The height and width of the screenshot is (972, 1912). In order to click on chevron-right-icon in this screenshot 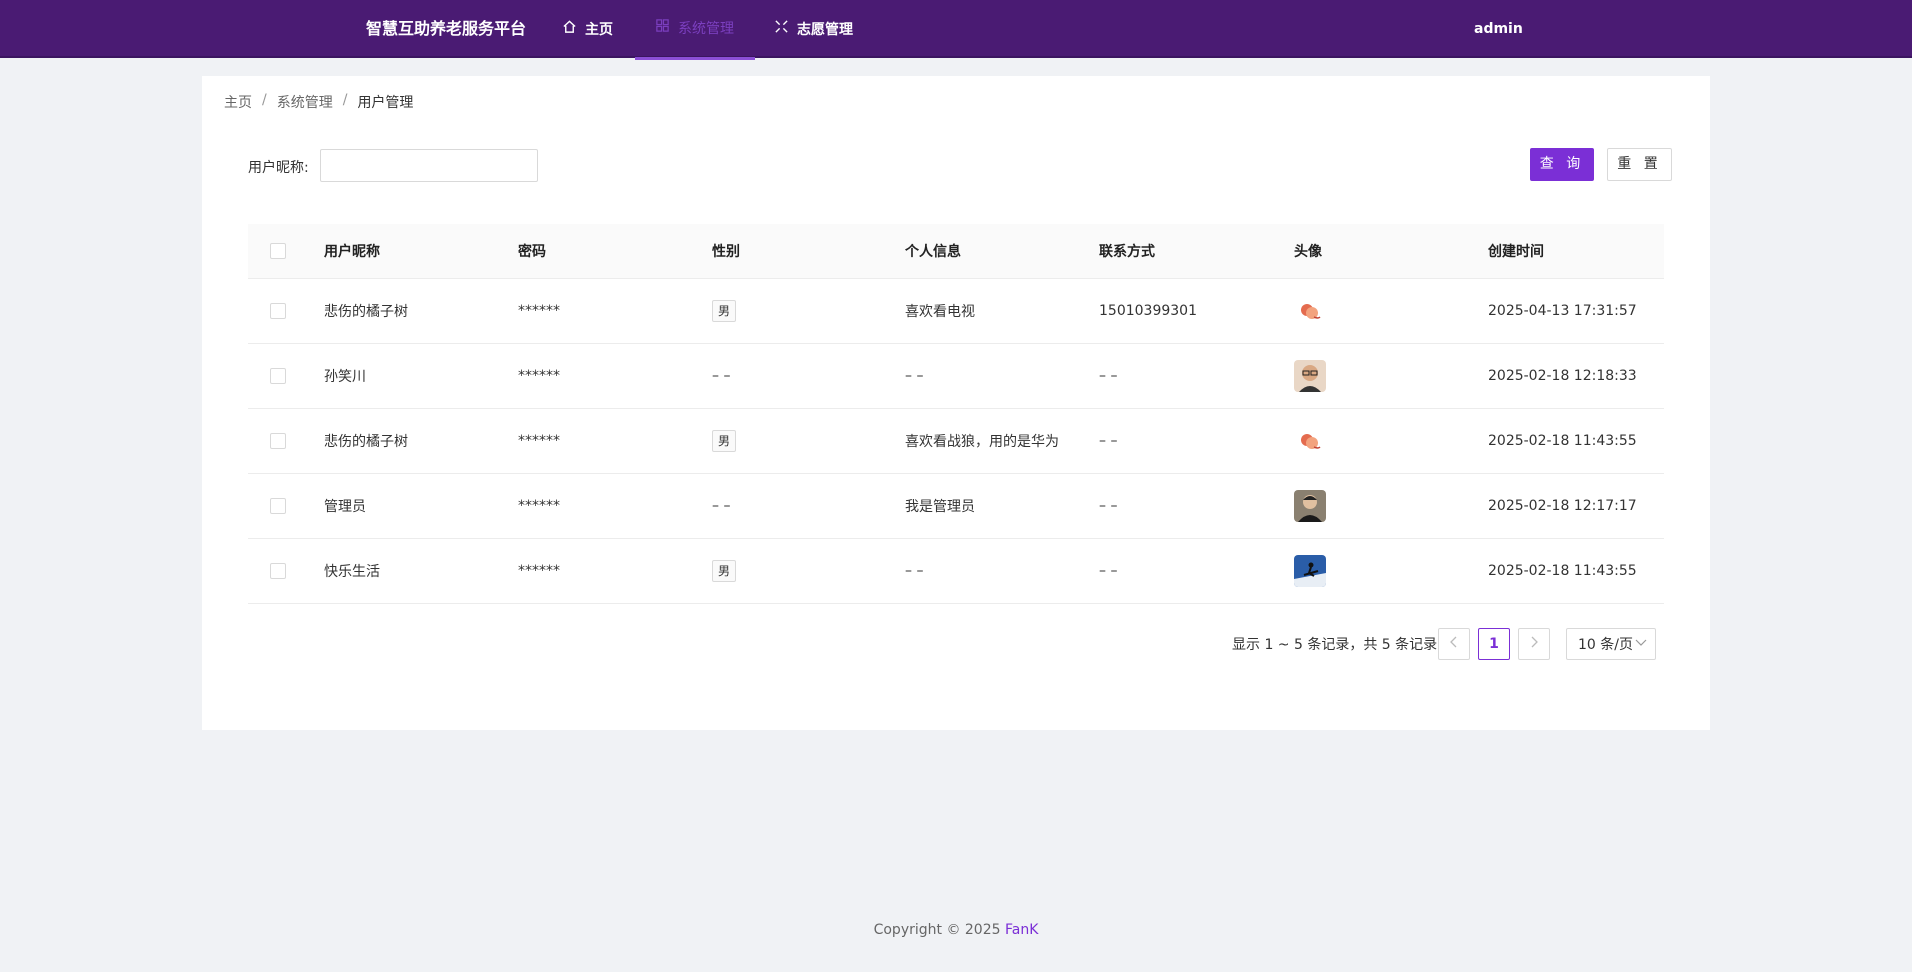, I will do `click(1534, 644)`.